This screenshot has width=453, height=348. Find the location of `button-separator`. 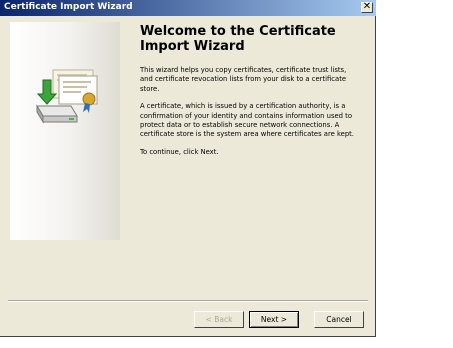

button-separator is located at coordinates (188, 301).